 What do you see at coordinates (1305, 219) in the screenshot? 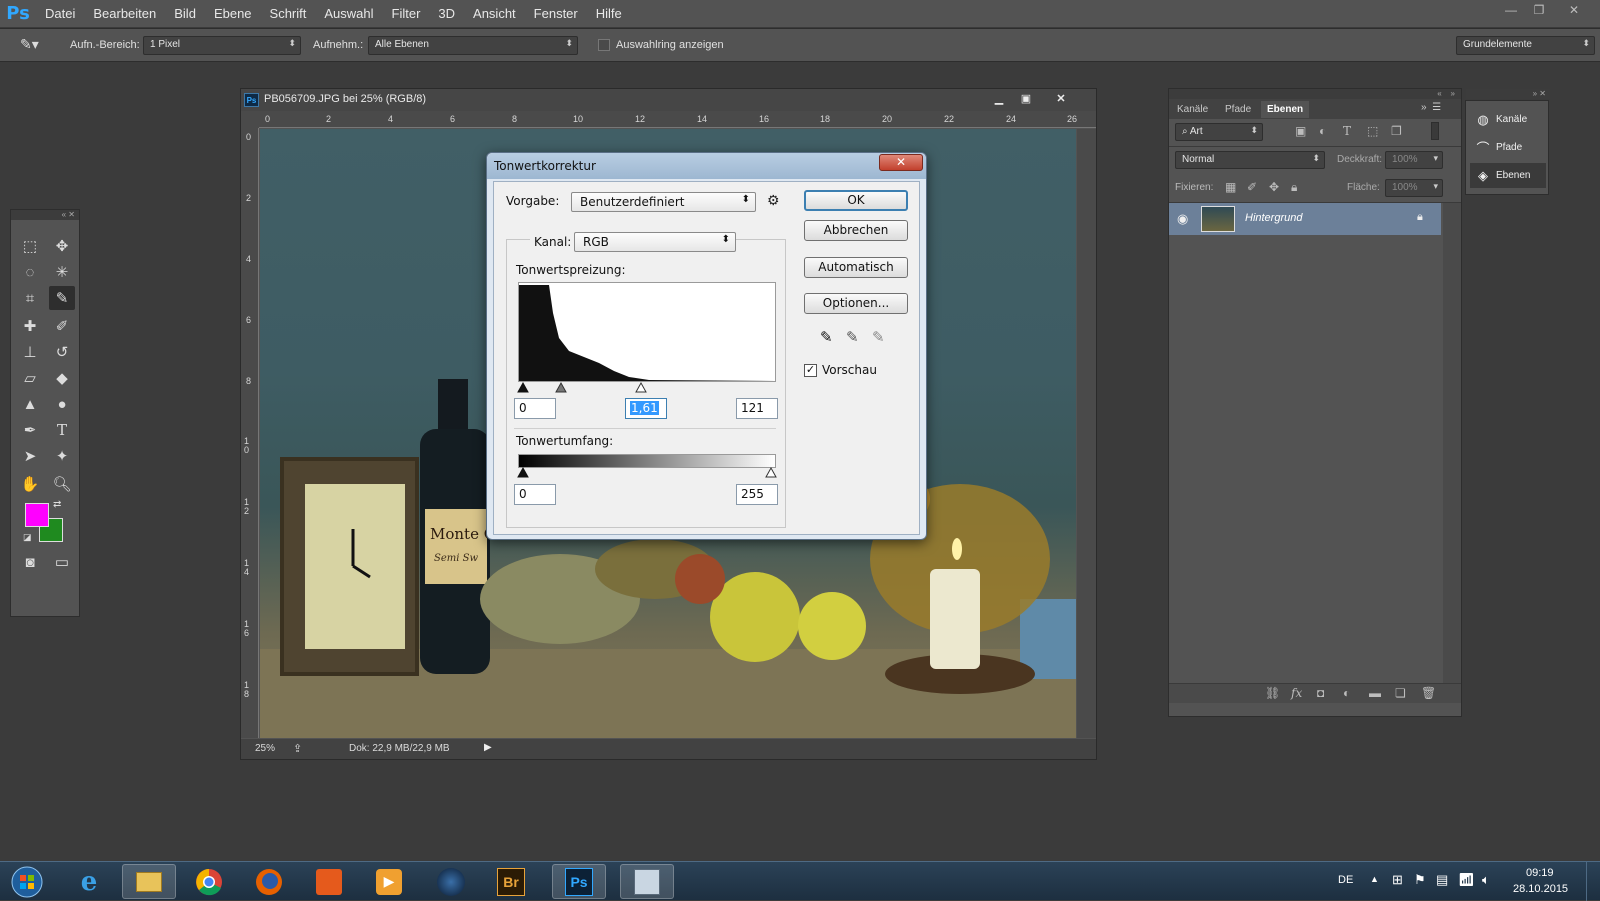
I see `layer-row: ◉ Hintergrund 🔒︎` at bounding box center [1305, 219].